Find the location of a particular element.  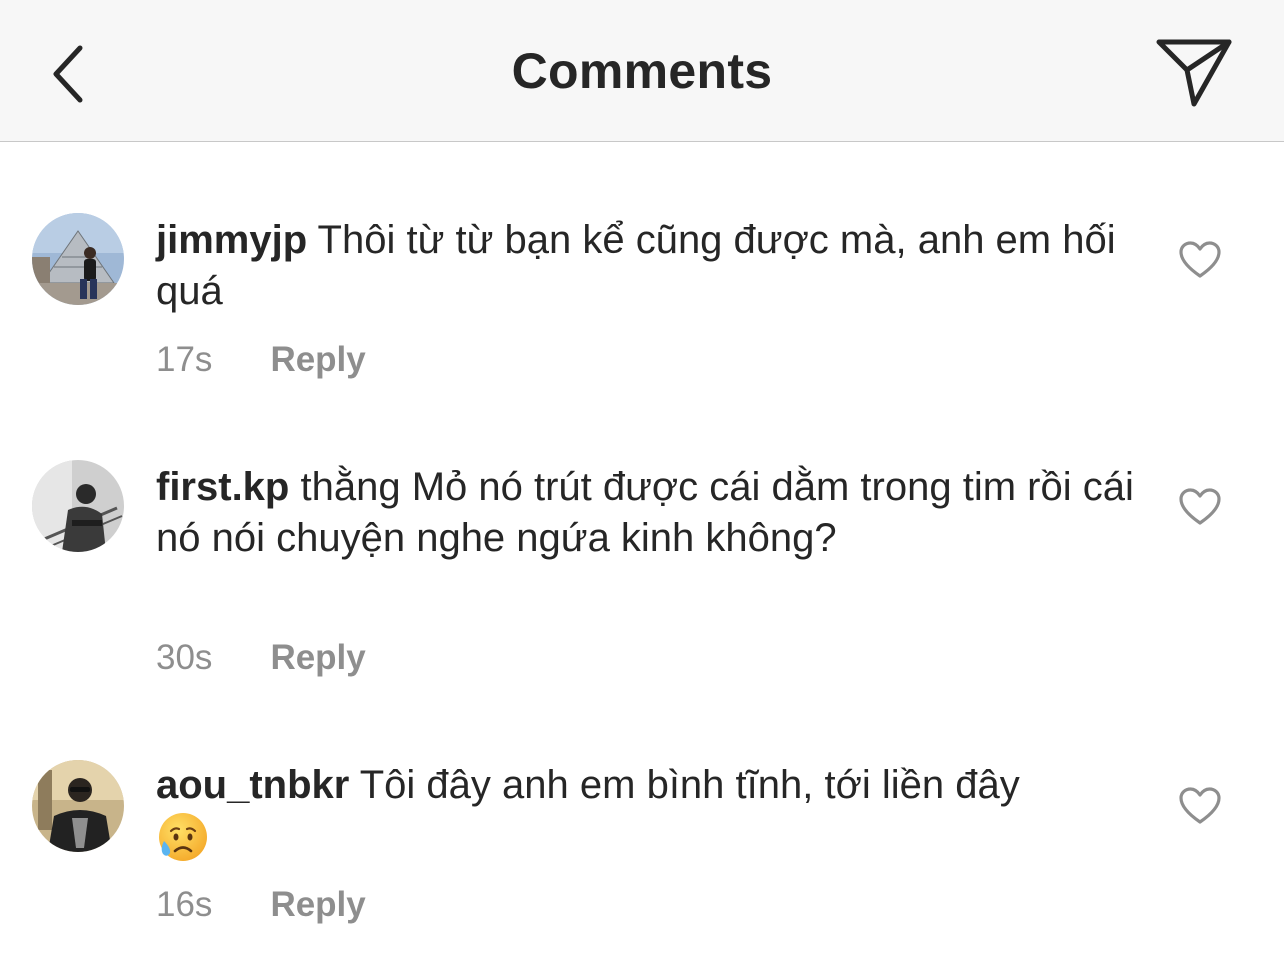

paper-plane-icon is located at coordinates (1194, 73).